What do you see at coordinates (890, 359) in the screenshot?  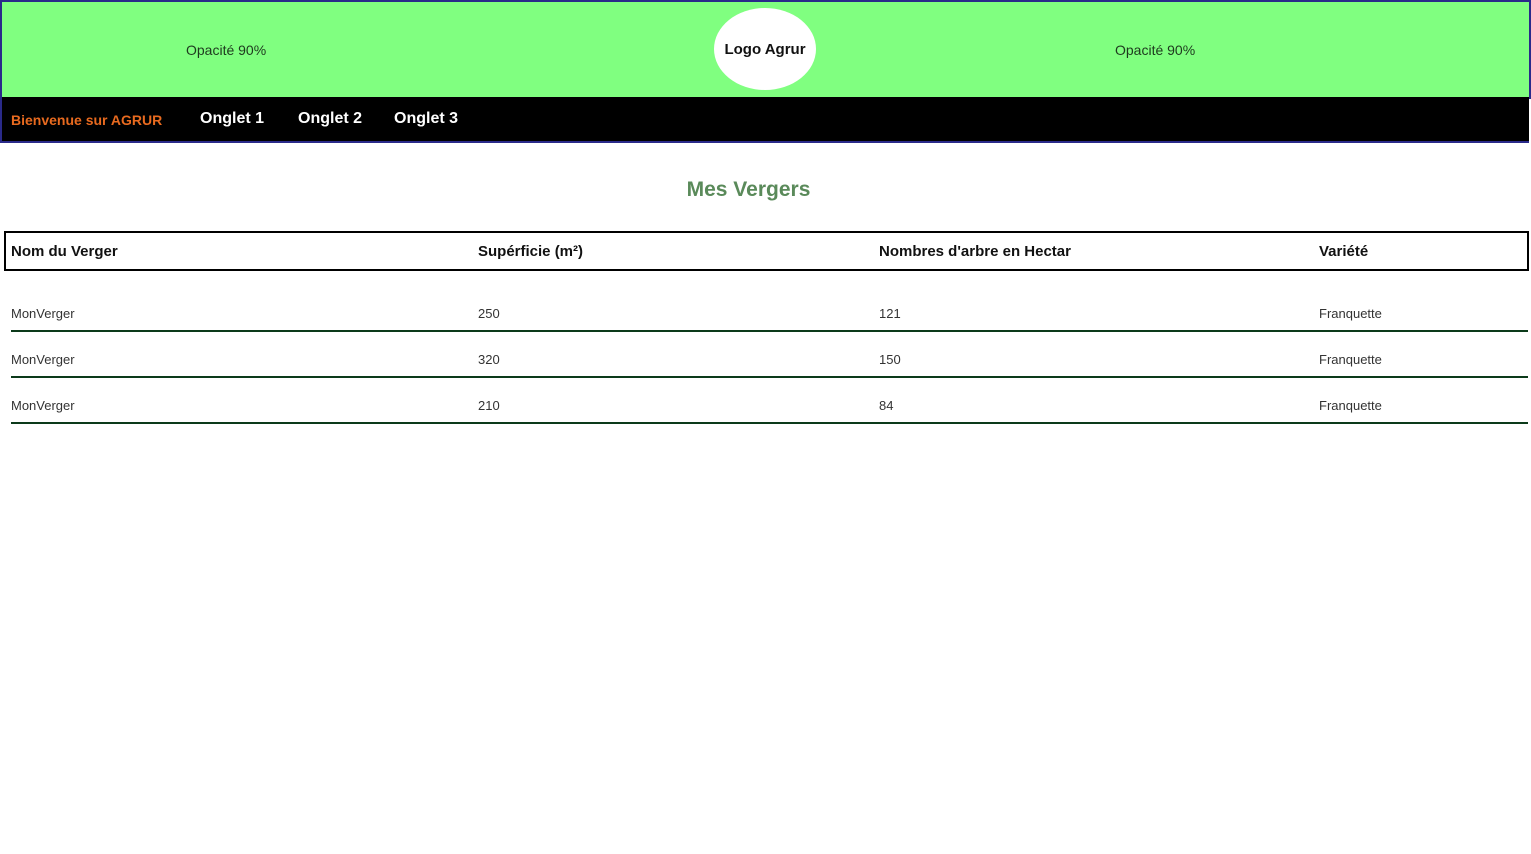 I see `cell-trees: 150` at bounding box center [890, 359].